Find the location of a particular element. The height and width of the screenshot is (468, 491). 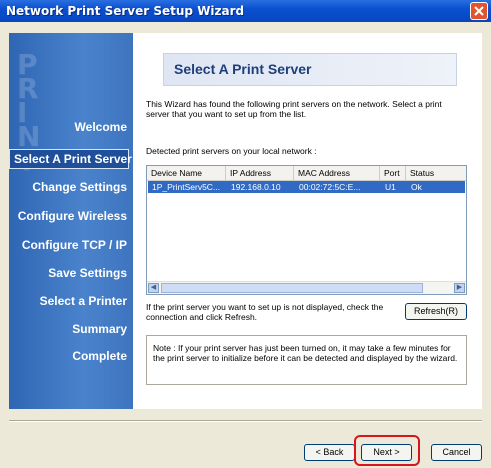

next-button-highlight is located at coordinates (387, 450).